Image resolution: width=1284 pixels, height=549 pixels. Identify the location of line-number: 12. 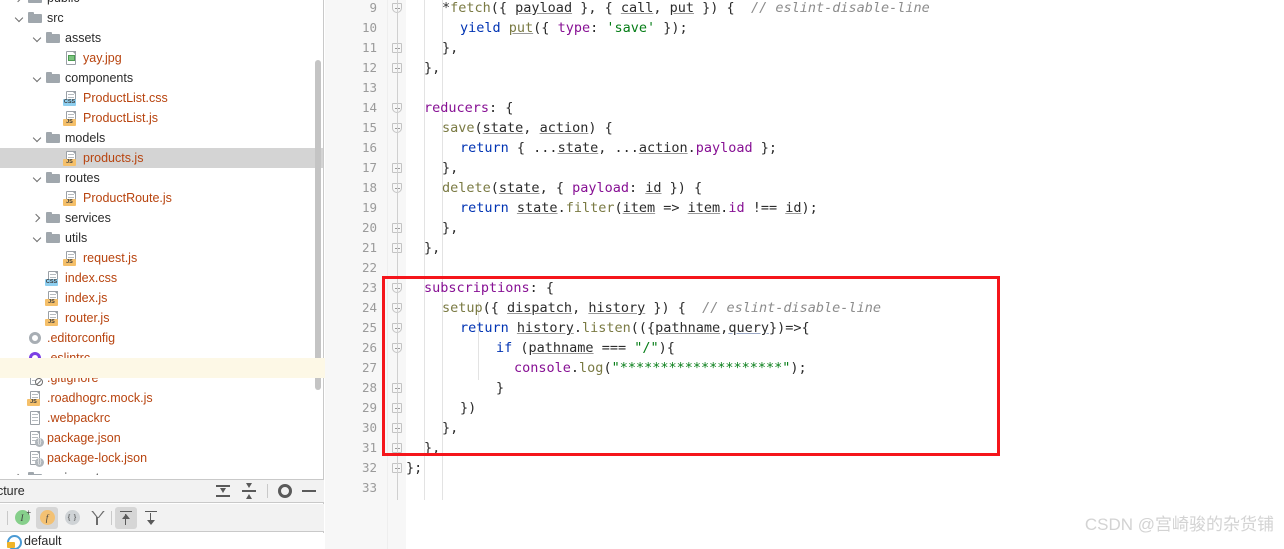
(357, 68).